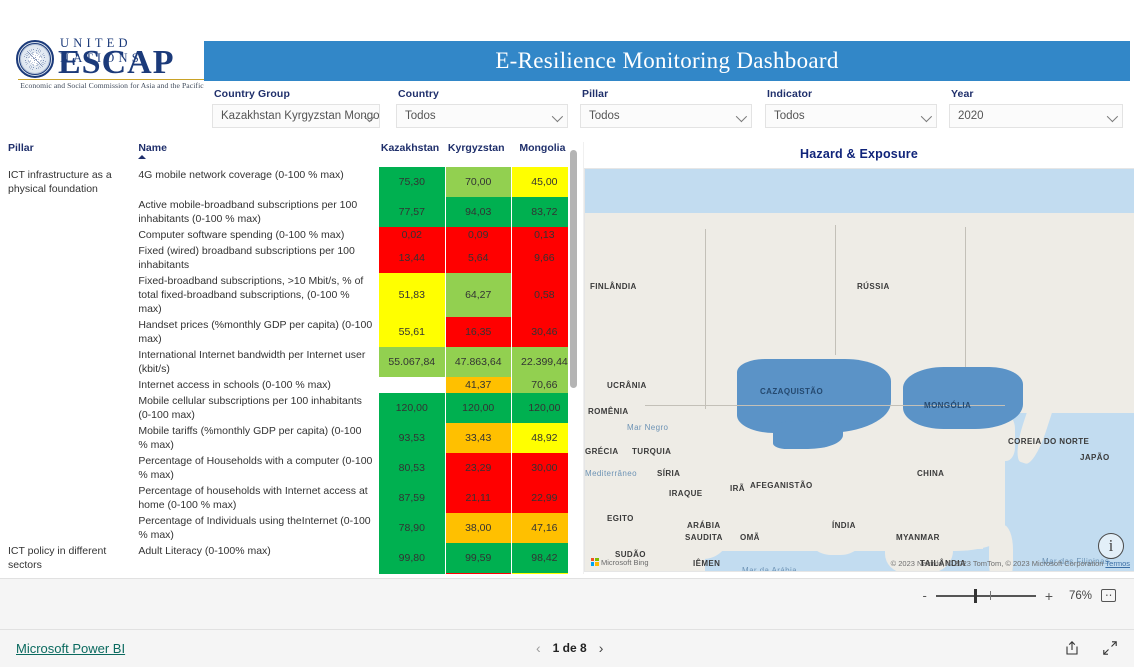 The image size is (1134, 667). Describe the element at coordinates (601, 648) in the screenshot. I see `chevron-right-icon: ›` at that location.